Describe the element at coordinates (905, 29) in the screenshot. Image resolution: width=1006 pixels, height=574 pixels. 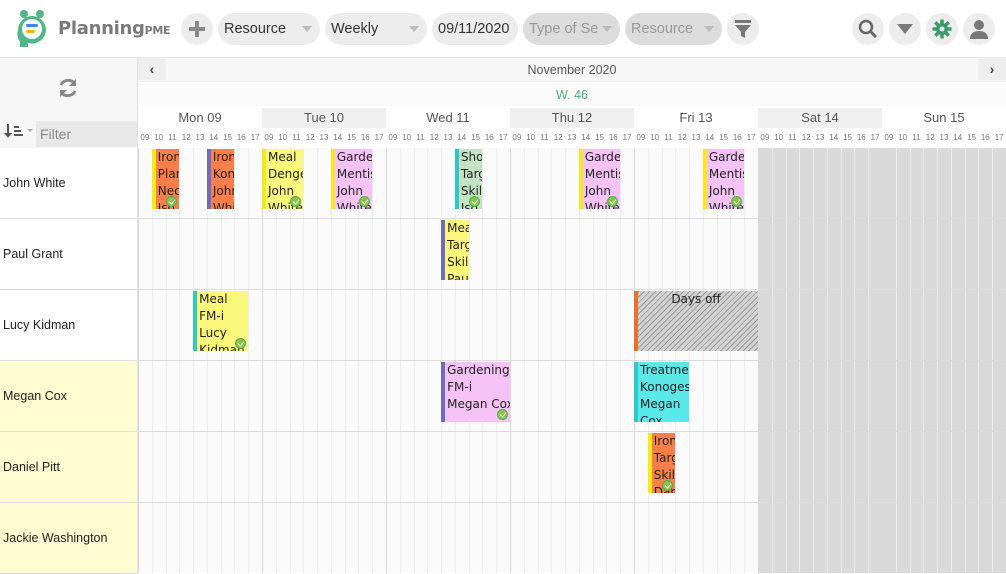
I see `menu-dropdown-button` at that location.